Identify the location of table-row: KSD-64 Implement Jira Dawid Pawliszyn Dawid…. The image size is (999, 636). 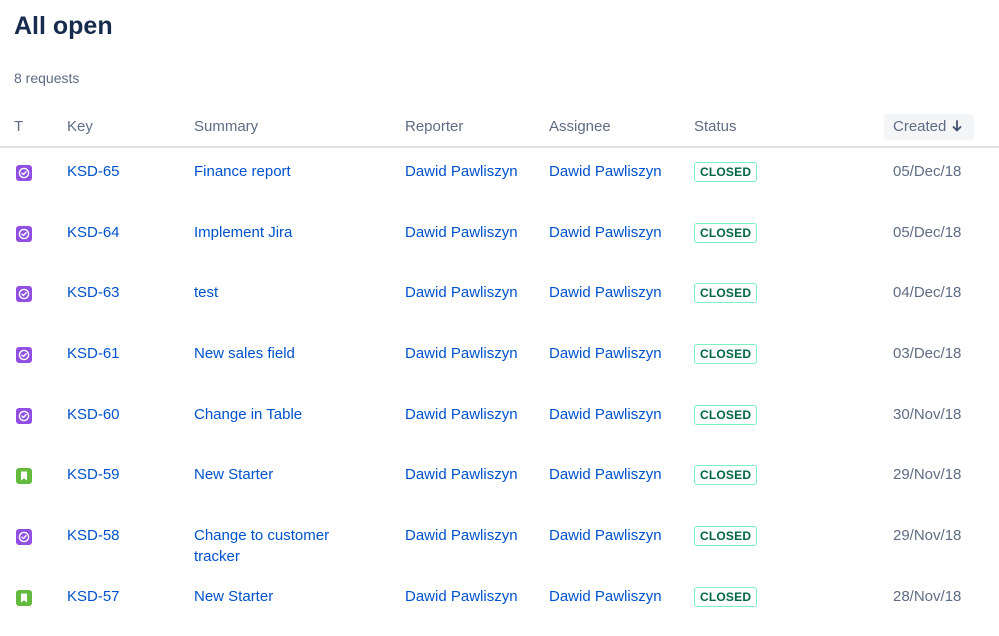
(499, 241).